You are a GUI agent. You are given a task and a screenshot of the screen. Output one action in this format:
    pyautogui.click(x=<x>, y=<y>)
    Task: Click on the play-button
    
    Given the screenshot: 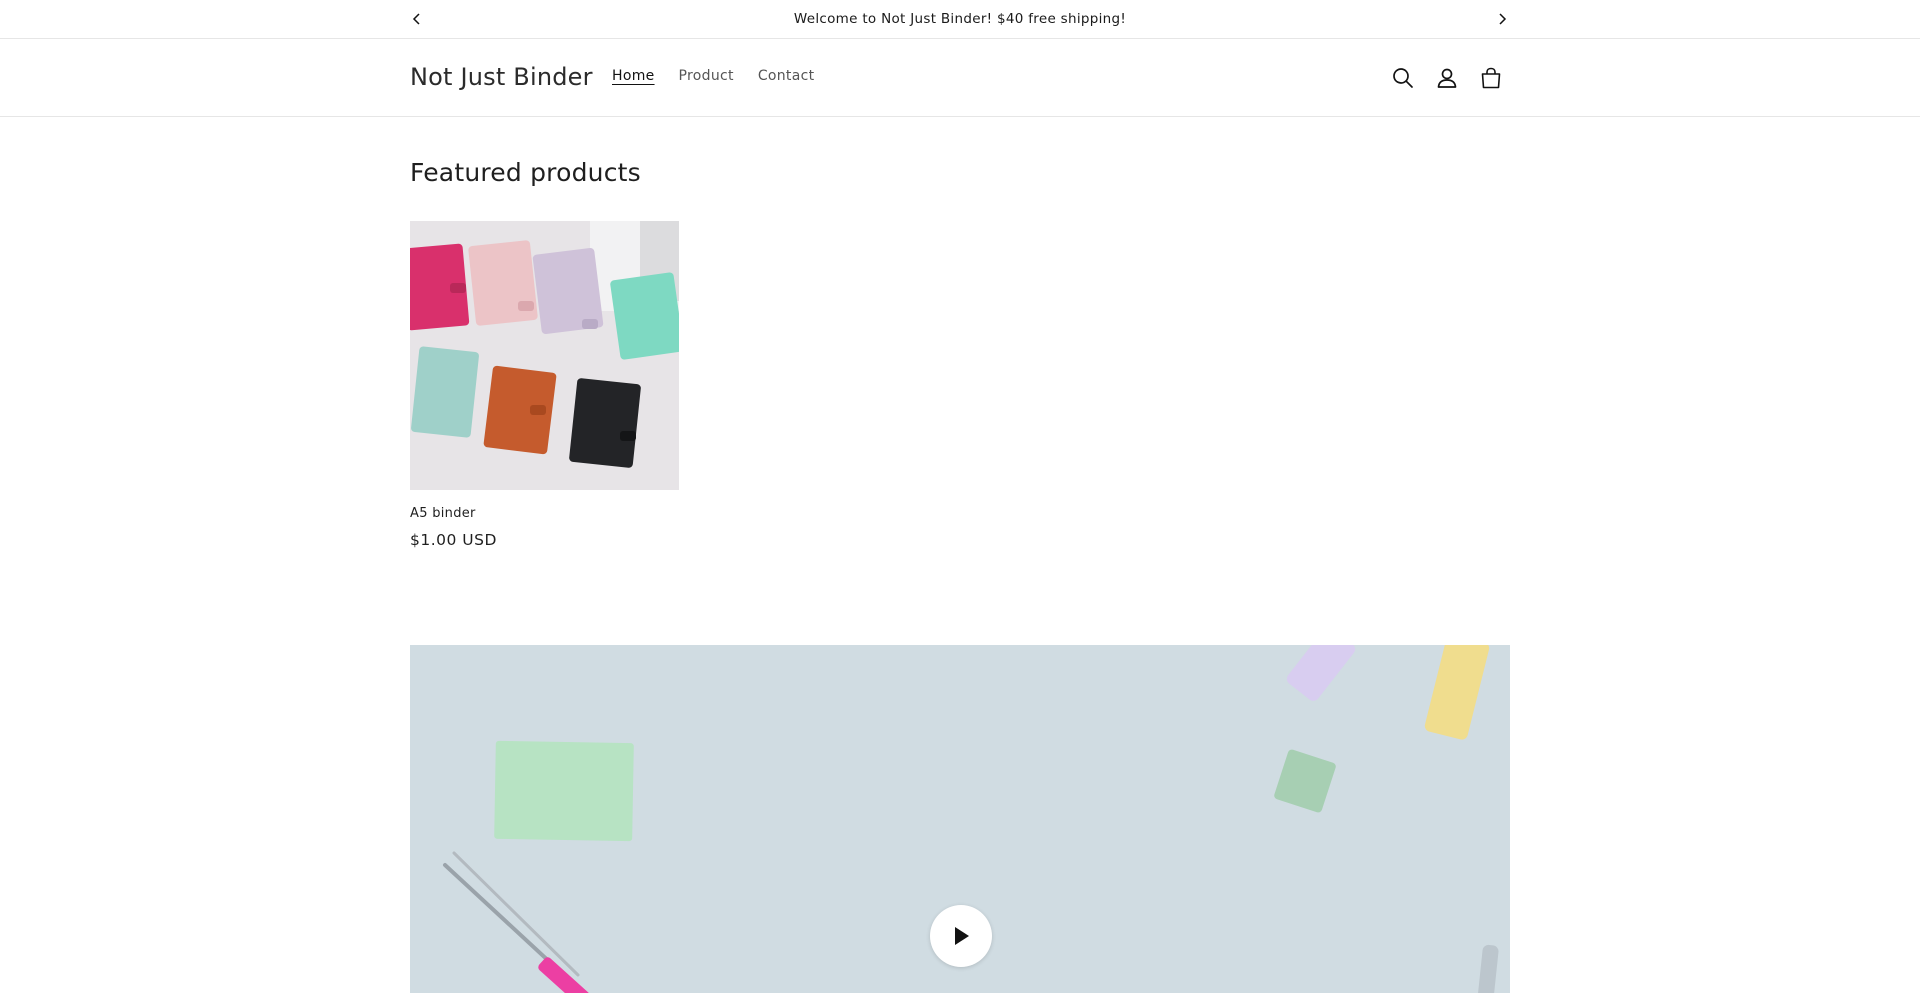 What is the action you would take?
    pyautogui.click(x=961, y=936)
    